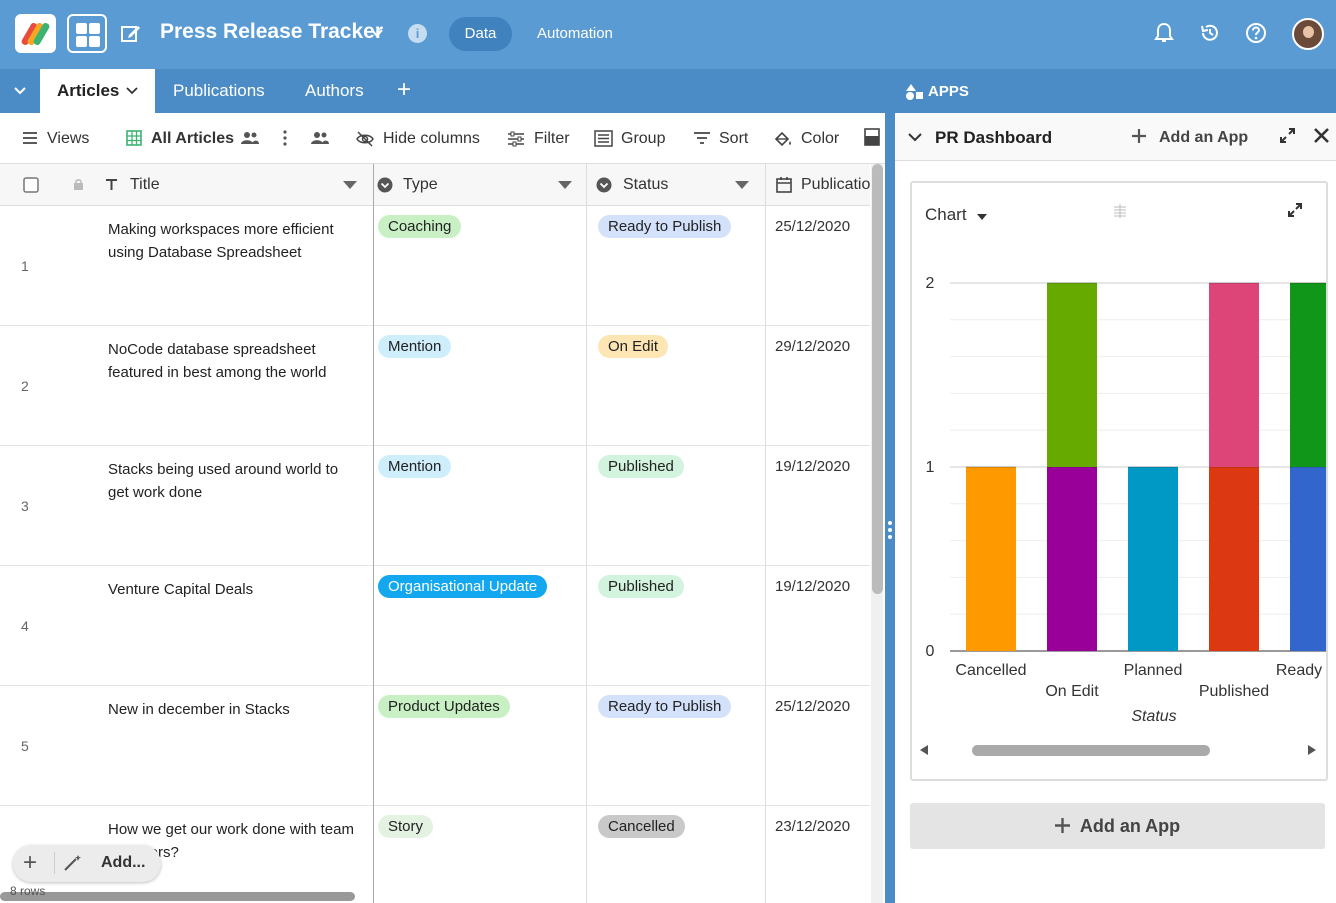 Image resolution: width=1336 pixels, height=903 pixels. Describe the element at coordinates (30, 863) in the screenshot. I see `add-row-button: +` at that location.